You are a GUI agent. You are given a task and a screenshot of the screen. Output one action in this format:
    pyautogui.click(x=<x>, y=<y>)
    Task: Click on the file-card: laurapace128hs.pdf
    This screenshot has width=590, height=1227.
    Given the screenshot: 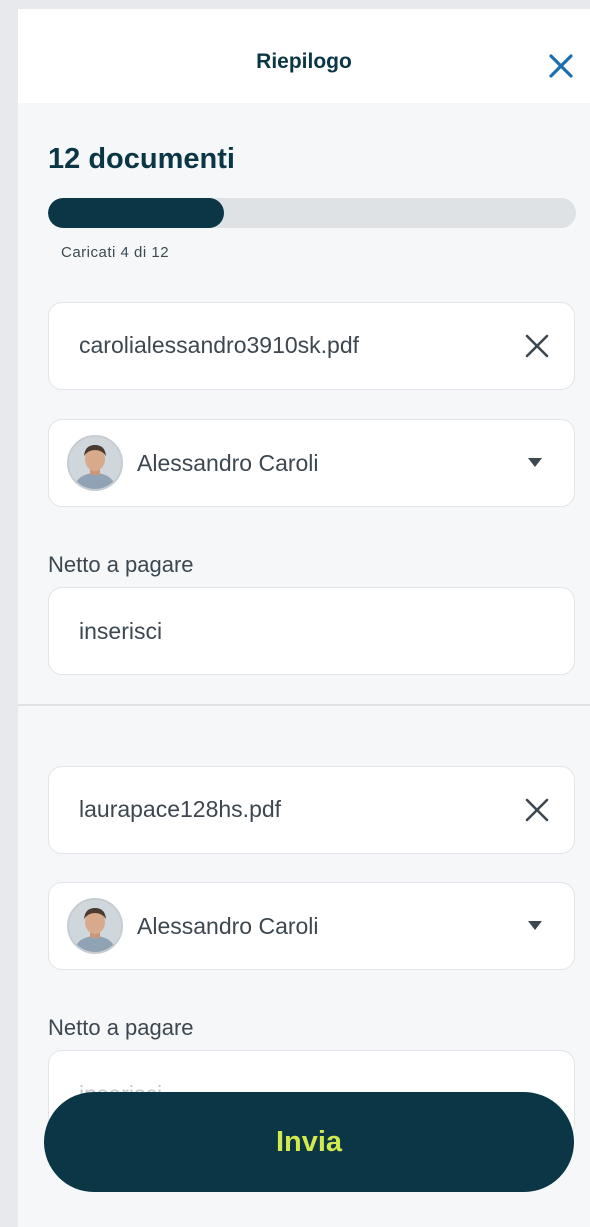 What is the action you would take?
    pyautogui.click(x=311, y=810)
    